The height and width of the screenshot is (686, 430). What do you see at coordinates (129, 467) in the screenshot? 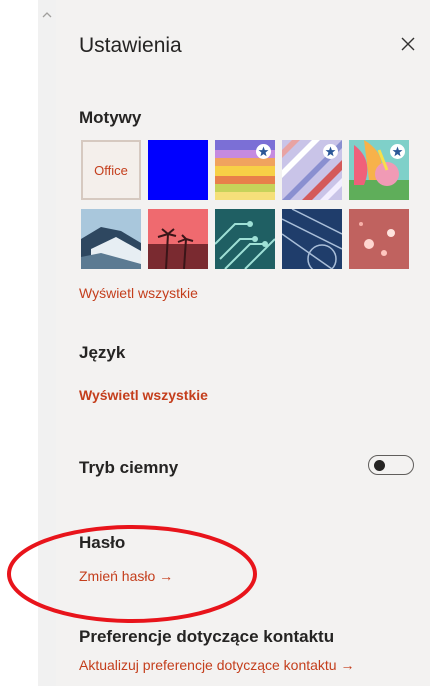
I see `dark-mode-heading: Tryb ciemny` at bounding box center [129, 467].